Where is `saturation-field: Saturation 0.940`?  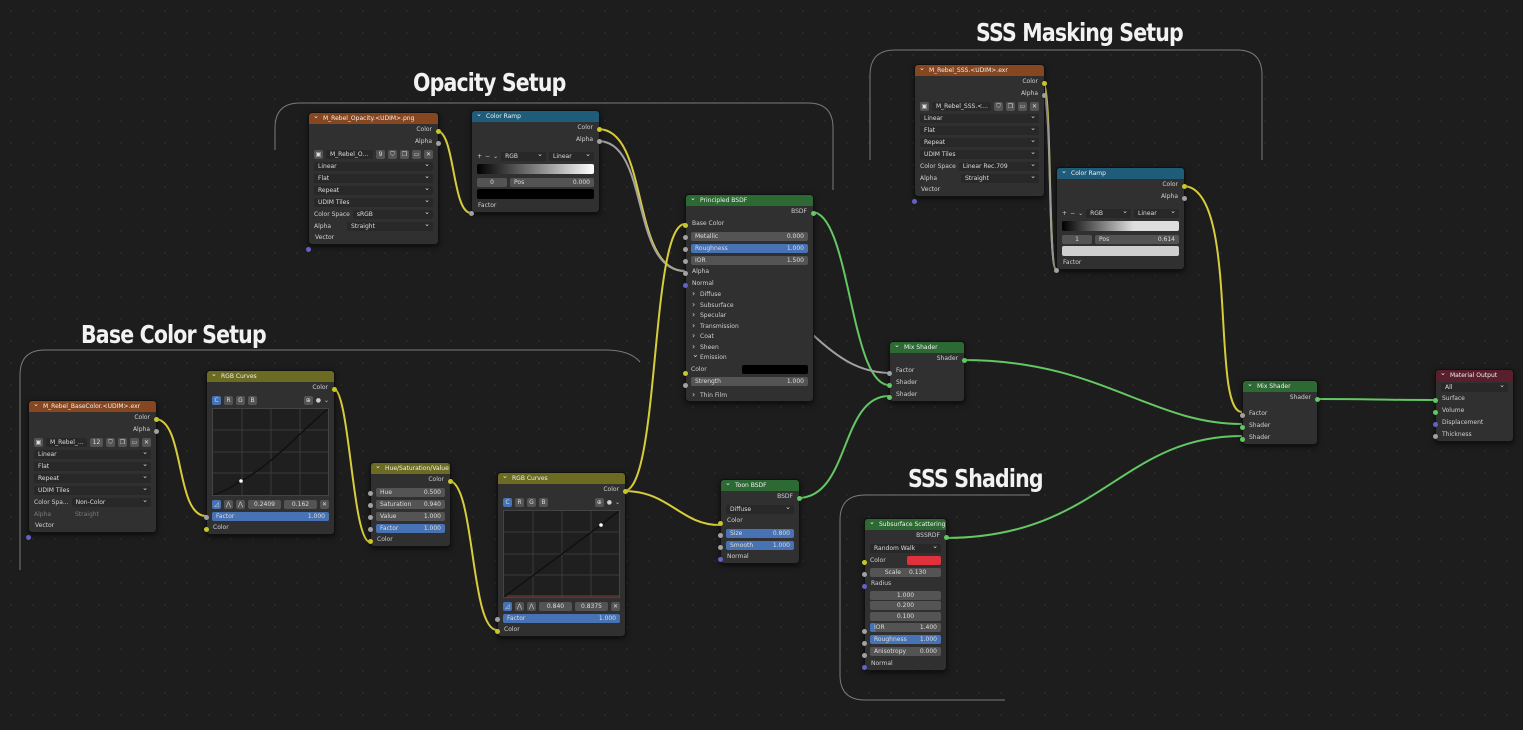 saturation-field: Saturation 0.940 is located at coordinates (410, 504).